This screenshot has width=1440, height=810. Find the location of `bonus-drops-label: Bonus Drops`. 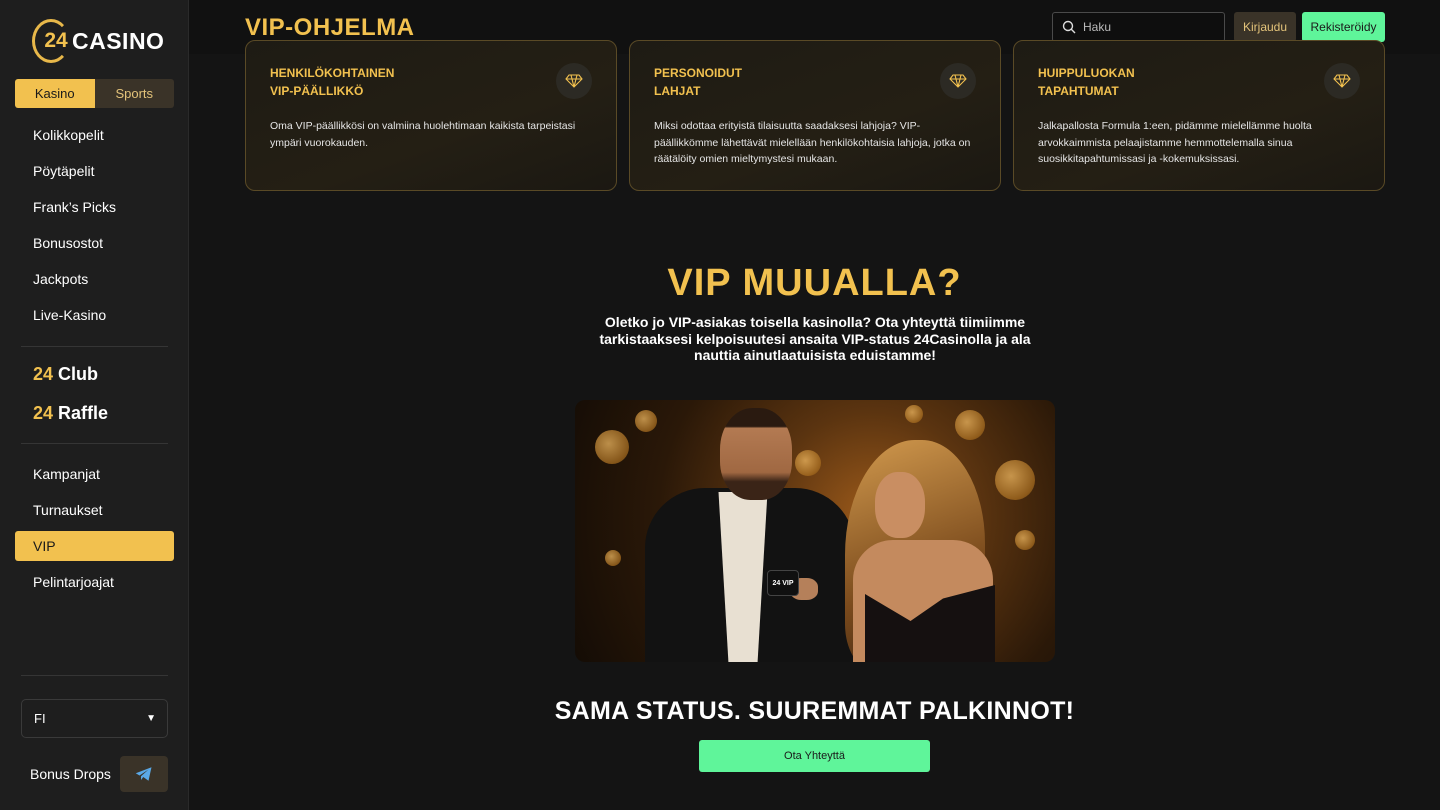

bonus-drops-label: Bonus Drops is located at coordinates (70, 774).